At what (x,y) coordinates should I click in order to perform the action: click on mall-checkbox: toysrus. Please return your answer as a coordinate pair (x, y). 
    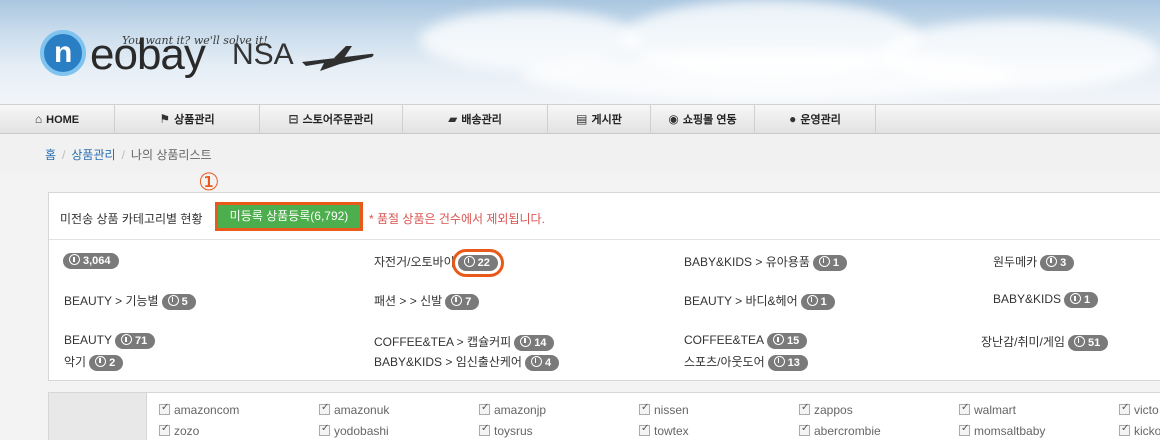
    Looking at the image, I should click on (506, 430).